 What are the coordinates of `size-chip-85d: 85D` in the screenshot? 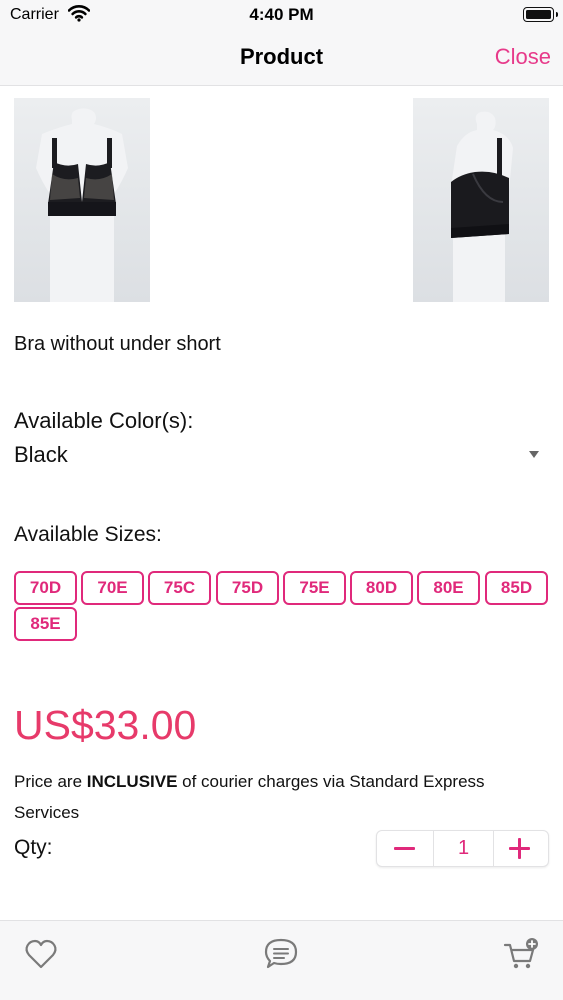 It's located at (516, 588).